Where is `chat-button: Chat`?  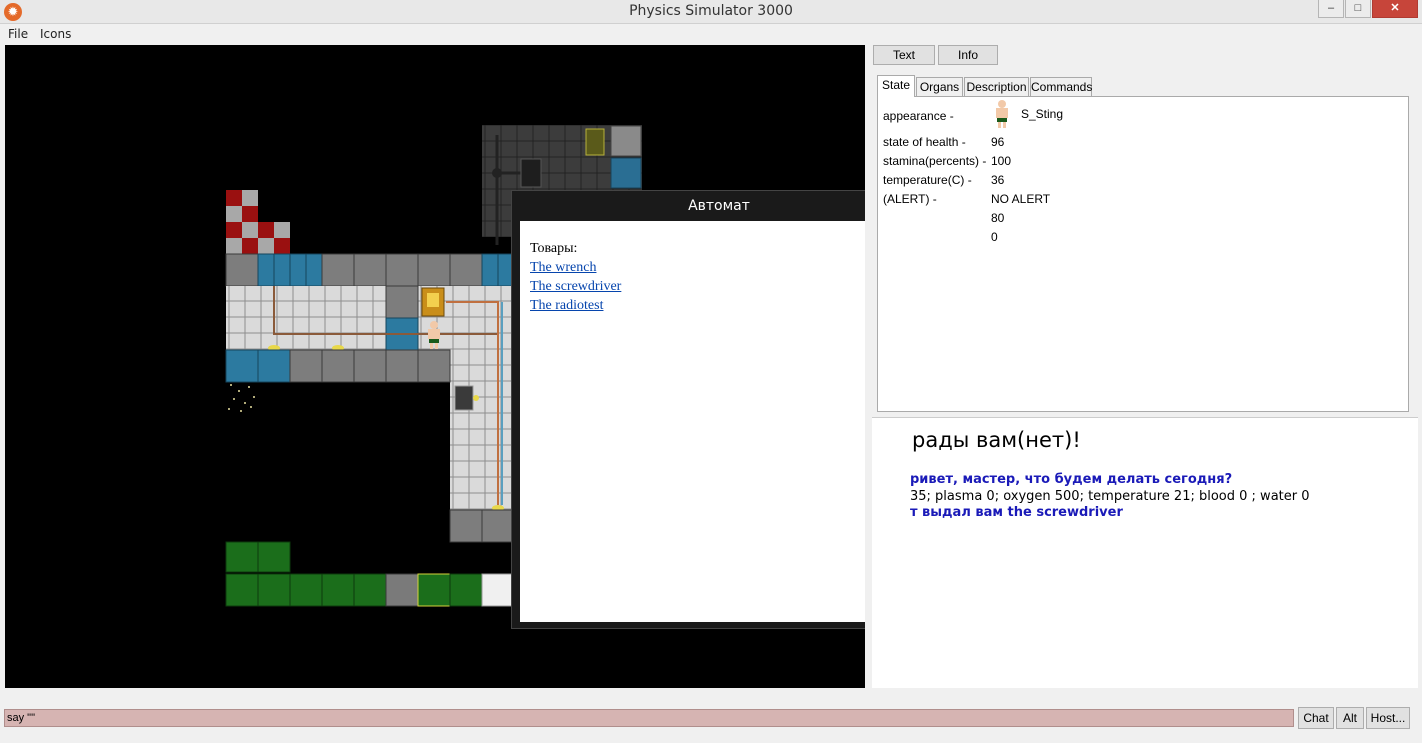
chat-button: Chat is located at coordinates (1316, 718).